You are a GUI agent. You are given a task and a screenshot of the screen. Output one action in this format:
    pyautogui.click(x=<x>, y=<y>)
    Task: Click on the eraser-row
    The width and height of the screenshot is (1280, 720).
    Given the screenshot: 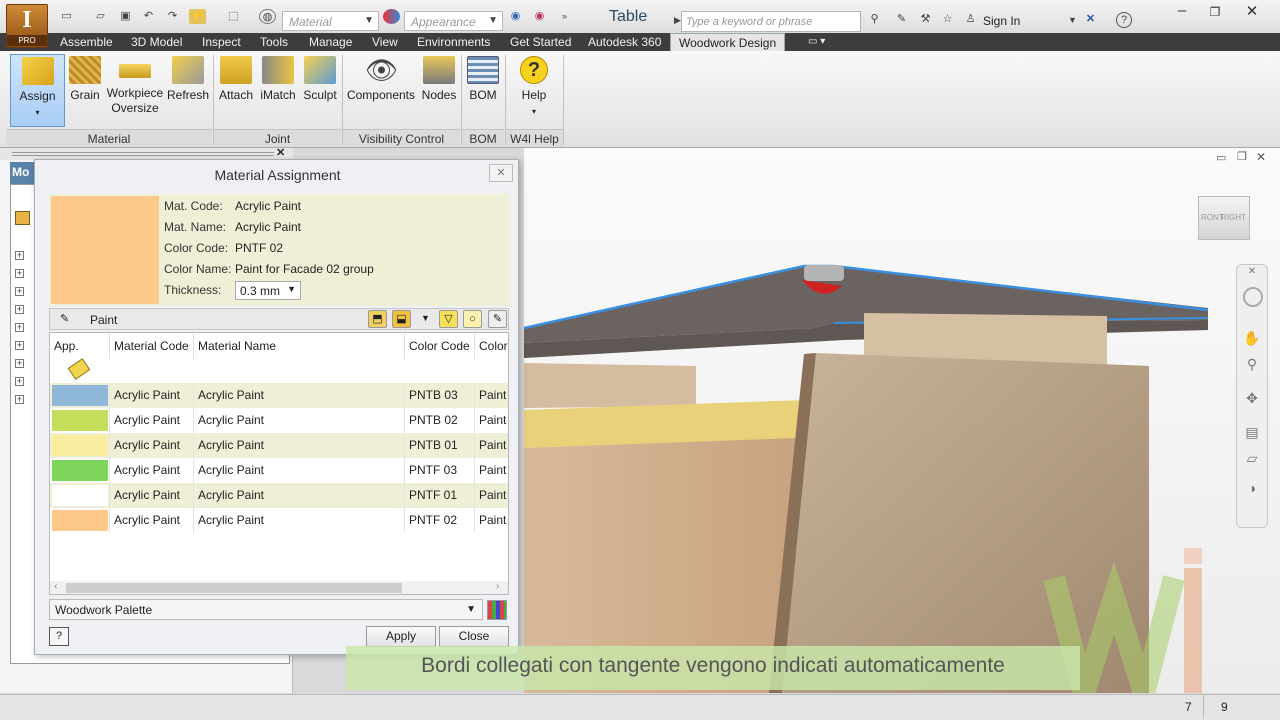 What is the action you would take?
    pyautogui.click(x=279, y=370)
    